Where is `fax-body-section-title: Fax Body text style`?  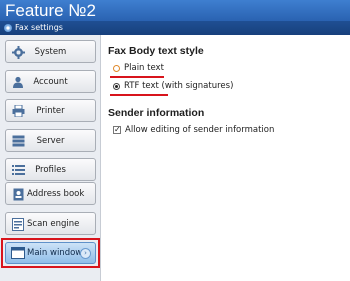 fax-body-section-title: Fax Body text style is located at coordinates (156, 51).